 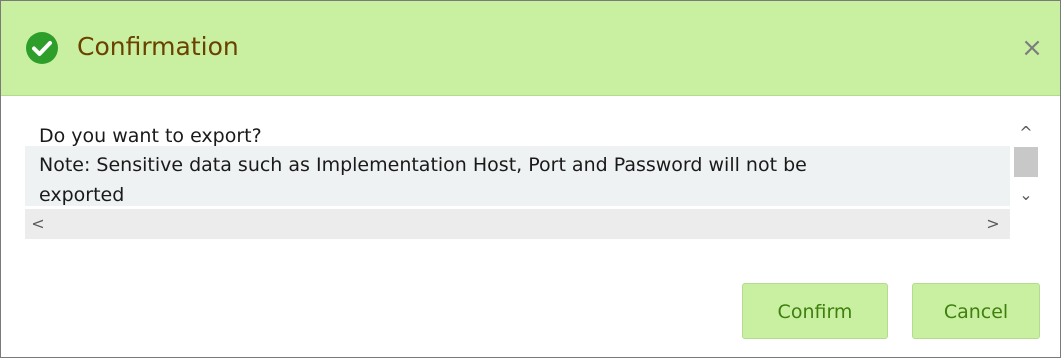 What do you see at coordinates (1026, 133) in the screenshot?
I see `scroll-up-arrow-icon: ^` at bounding box center [1026, 133].